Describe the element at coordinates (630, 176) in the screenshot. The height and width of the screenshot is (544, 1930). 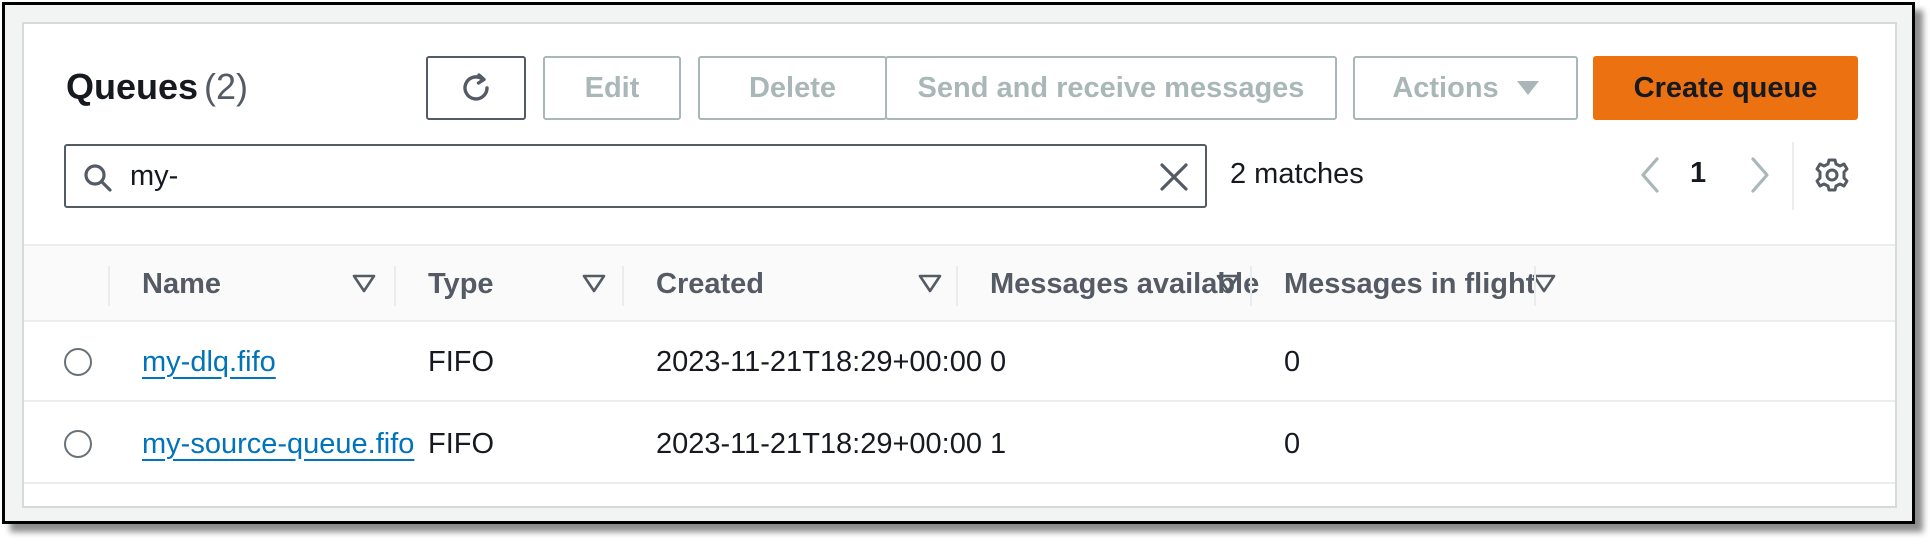
I see `search-input` at that location.